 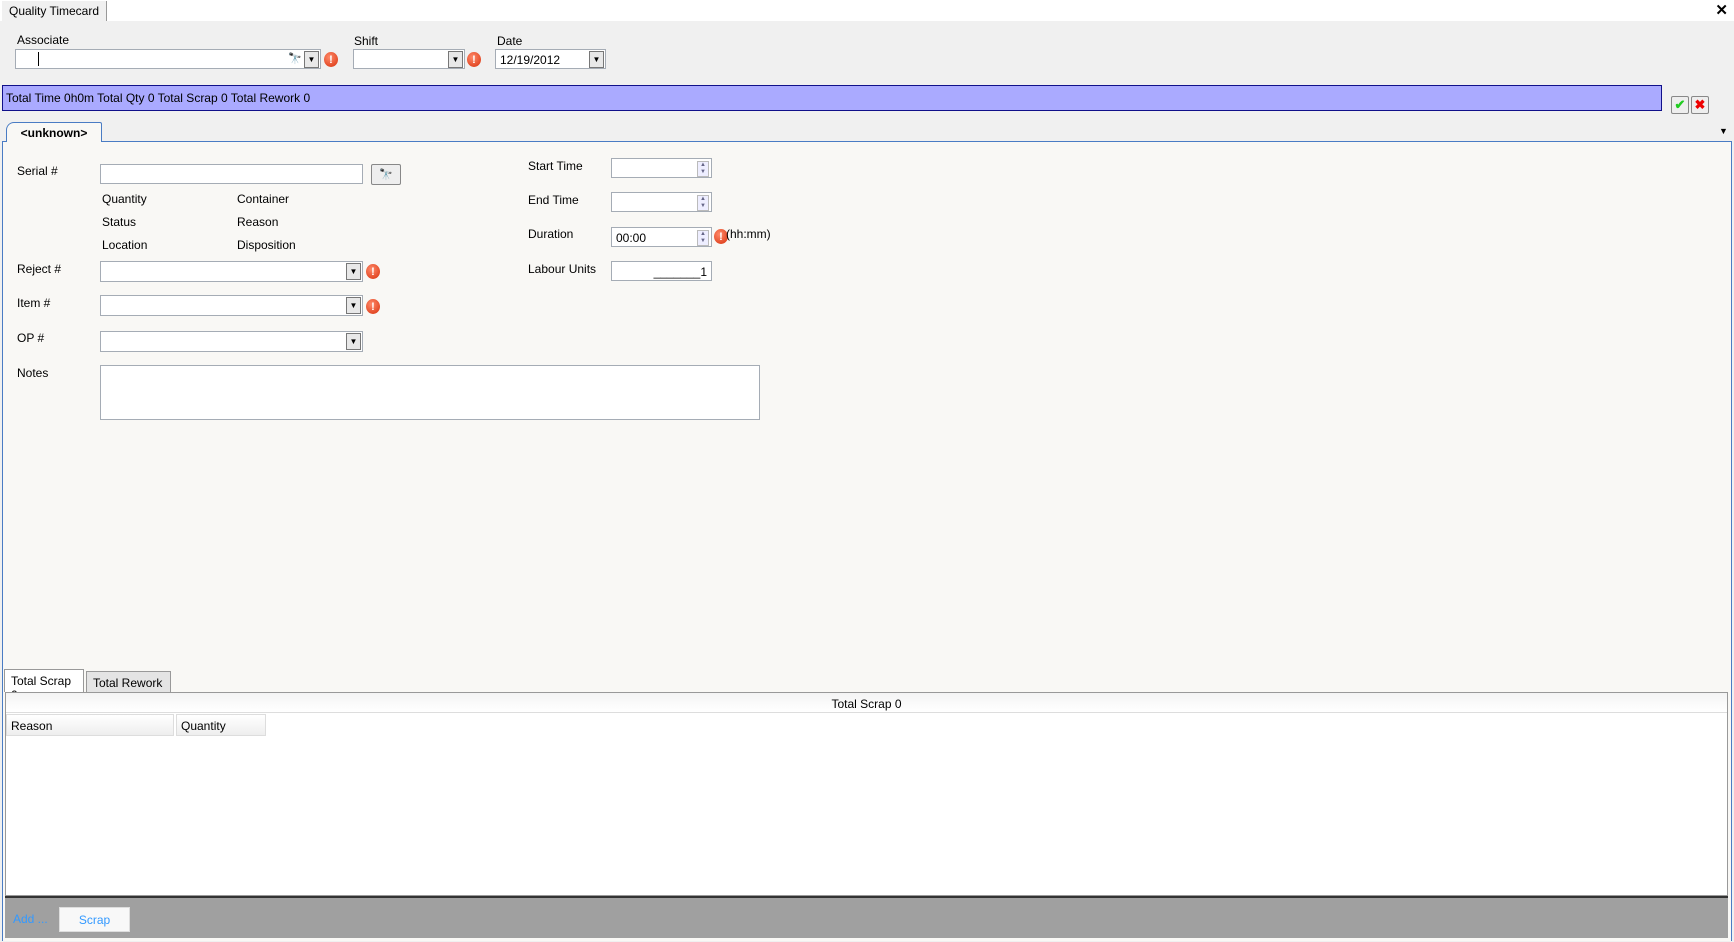 I want to click on quantity-label: Quantity, so click(x=124, y=199).